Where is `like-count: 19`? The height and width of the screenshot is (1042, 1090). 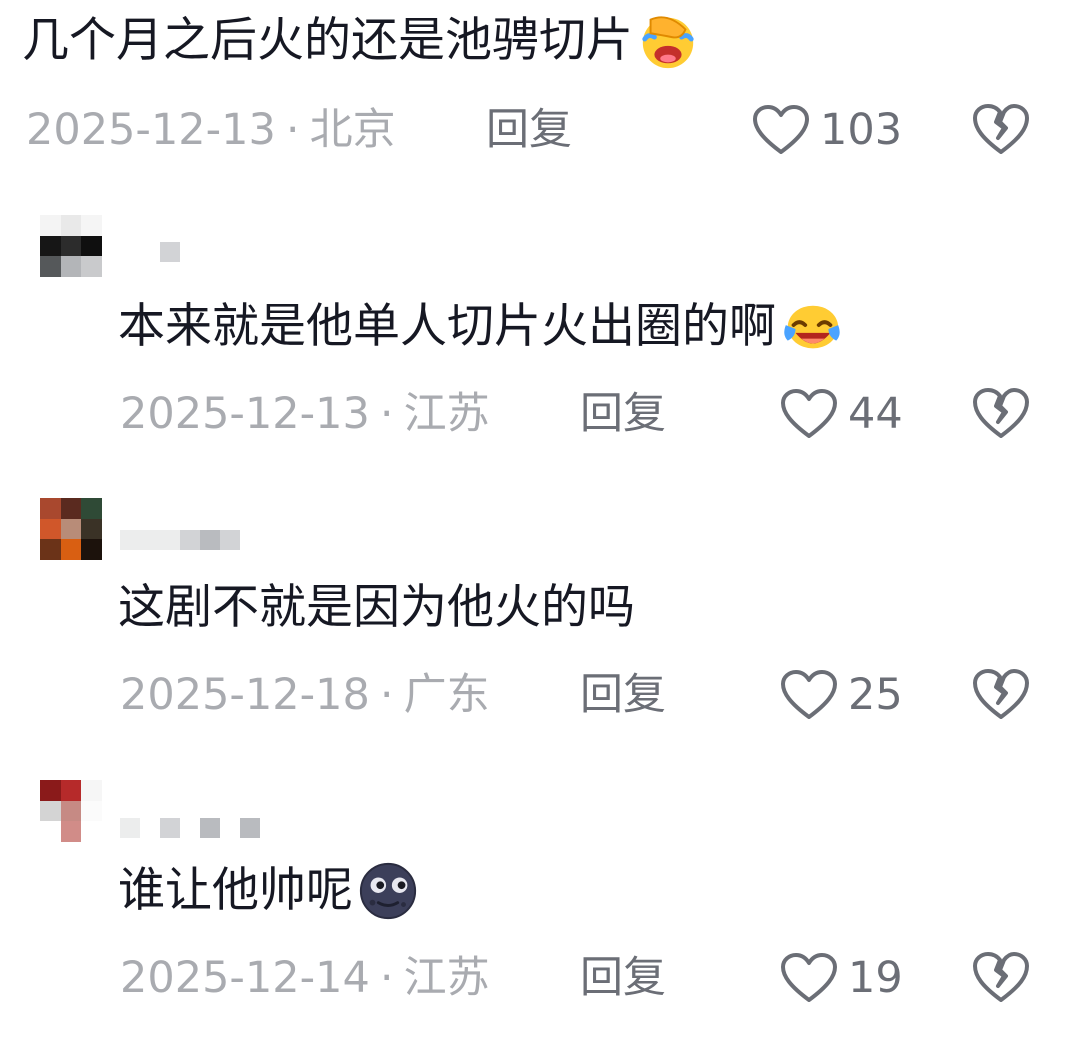 like-count: 19 is located at coordinates (875, 978).